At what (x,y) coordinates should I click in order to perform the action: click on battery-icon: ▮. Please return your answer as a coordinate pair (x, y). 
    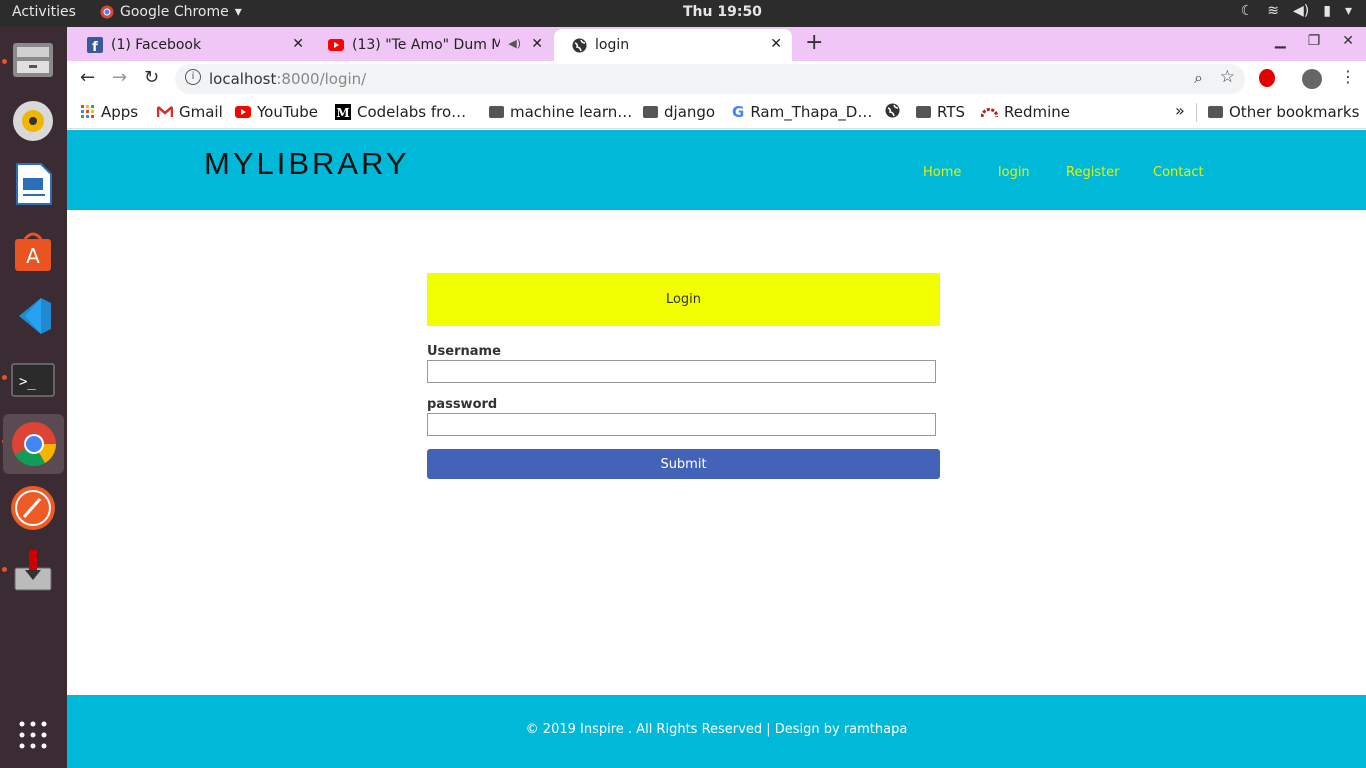
    Looking at the image, I should click on (1327, 11).